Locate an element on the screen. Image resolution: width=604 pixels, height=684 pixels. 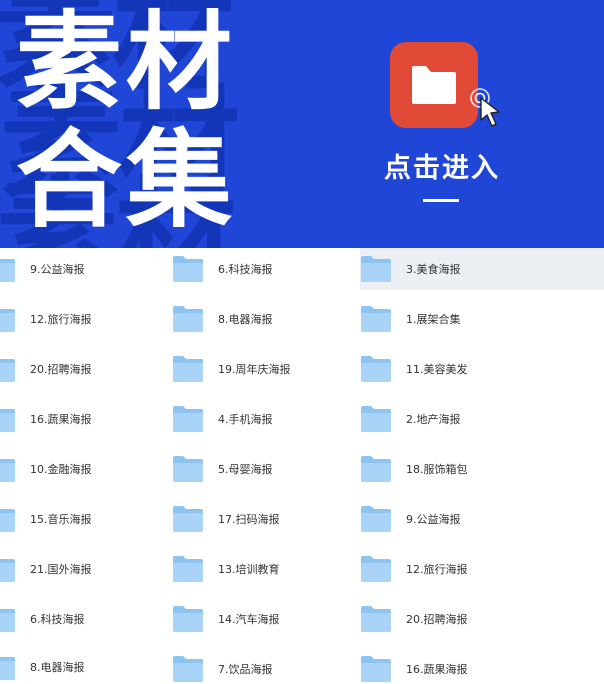
banner-title-line-1: 素材 is located at coordinates (126, 62).